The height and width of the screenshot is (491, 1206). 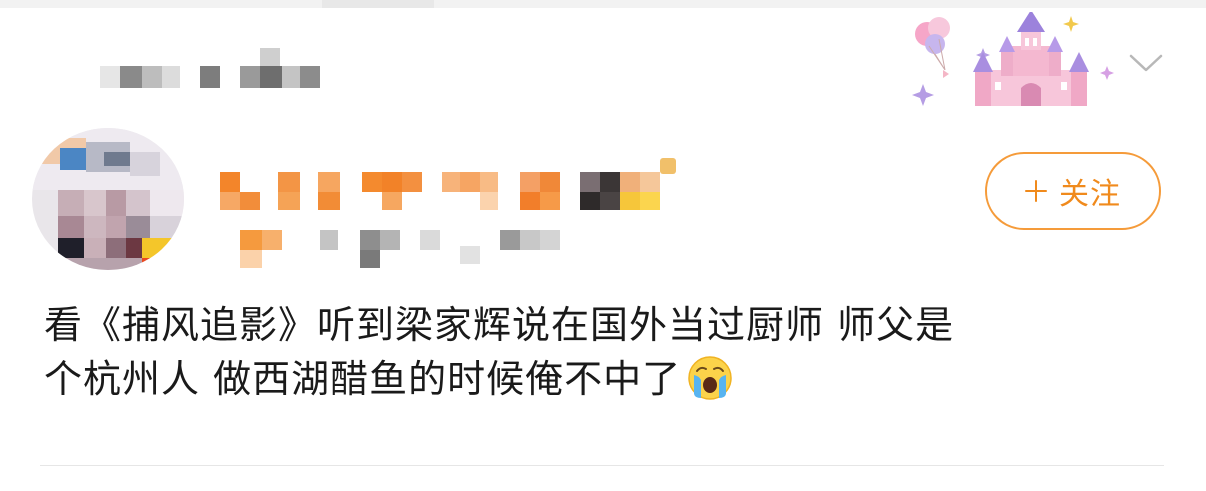 I want to click on crying-emoji-icon, so click(x=710, y=378).